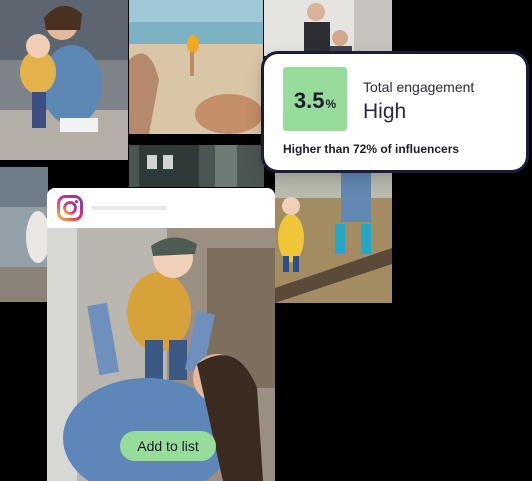 The height and width of the screenshot is (481, 532). I want to click on engagement-score-box: 3.5 %, so click(315, 99).